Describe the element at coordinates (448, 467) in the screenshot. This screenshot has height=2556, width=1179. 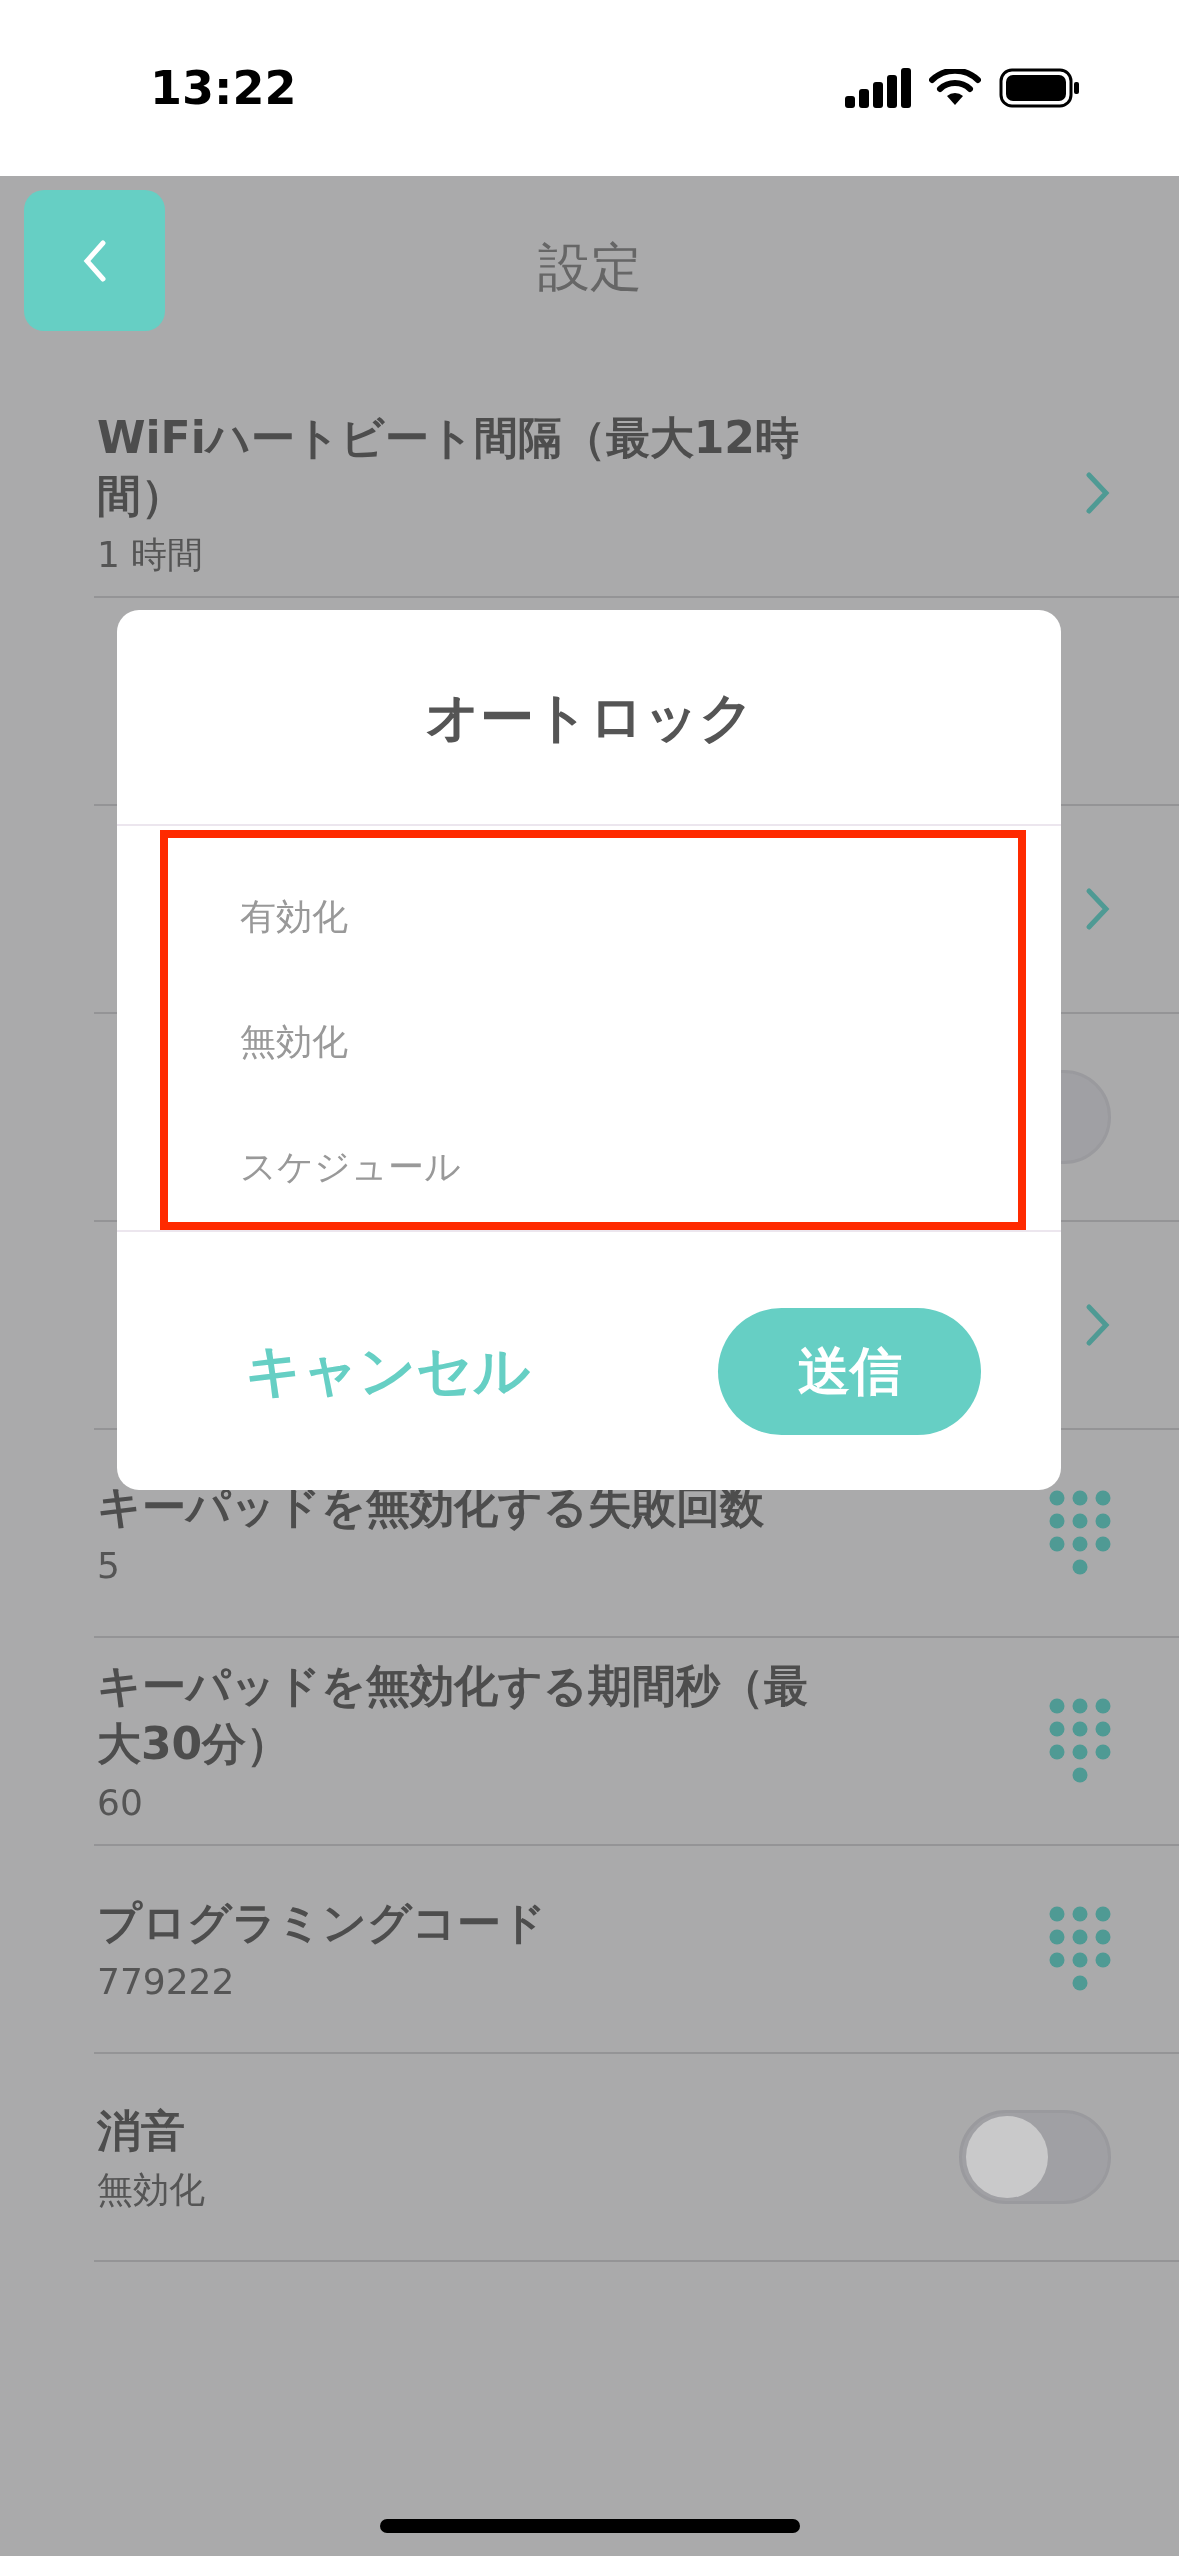
I see `setting-title: WiFiハートビート間隔（最大12時間）` at that location.